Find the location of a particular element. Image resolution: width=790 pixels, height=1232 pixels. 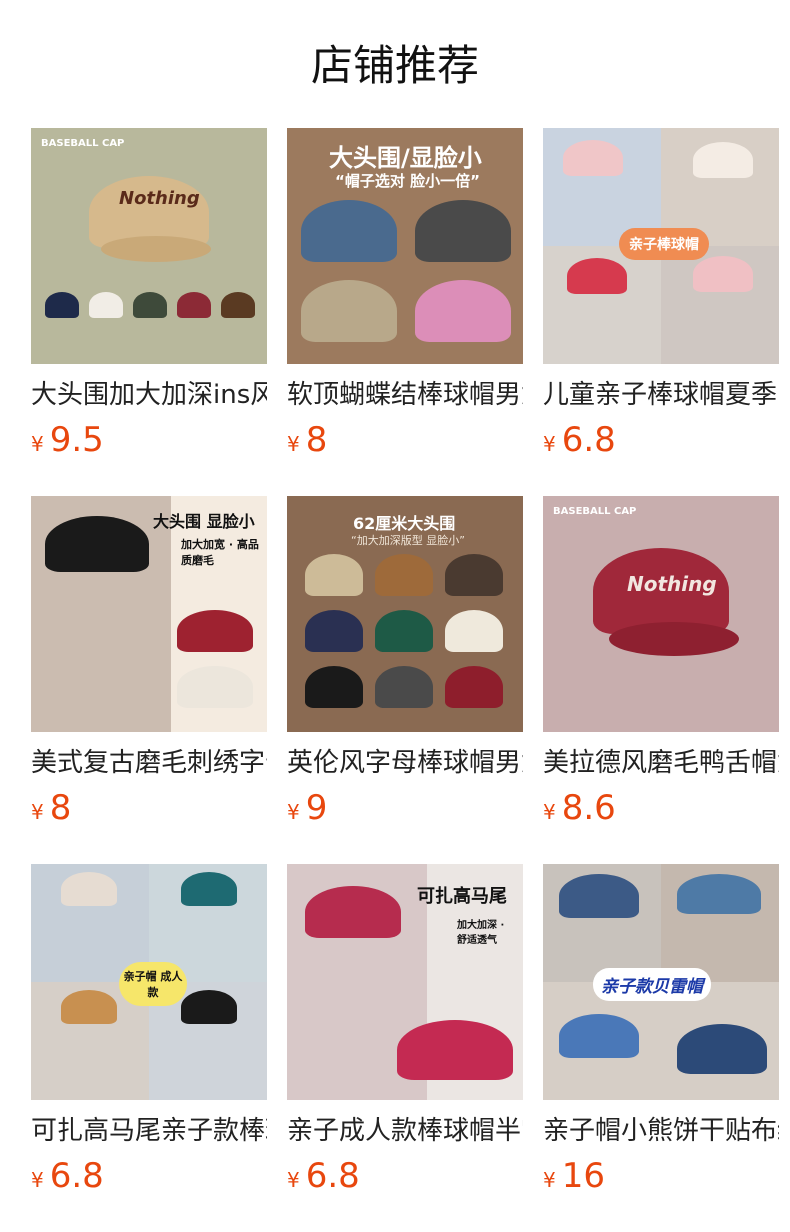

product-title: 软顶蝴蝶结棒球帽男女 is located at coordinates (405, 395).